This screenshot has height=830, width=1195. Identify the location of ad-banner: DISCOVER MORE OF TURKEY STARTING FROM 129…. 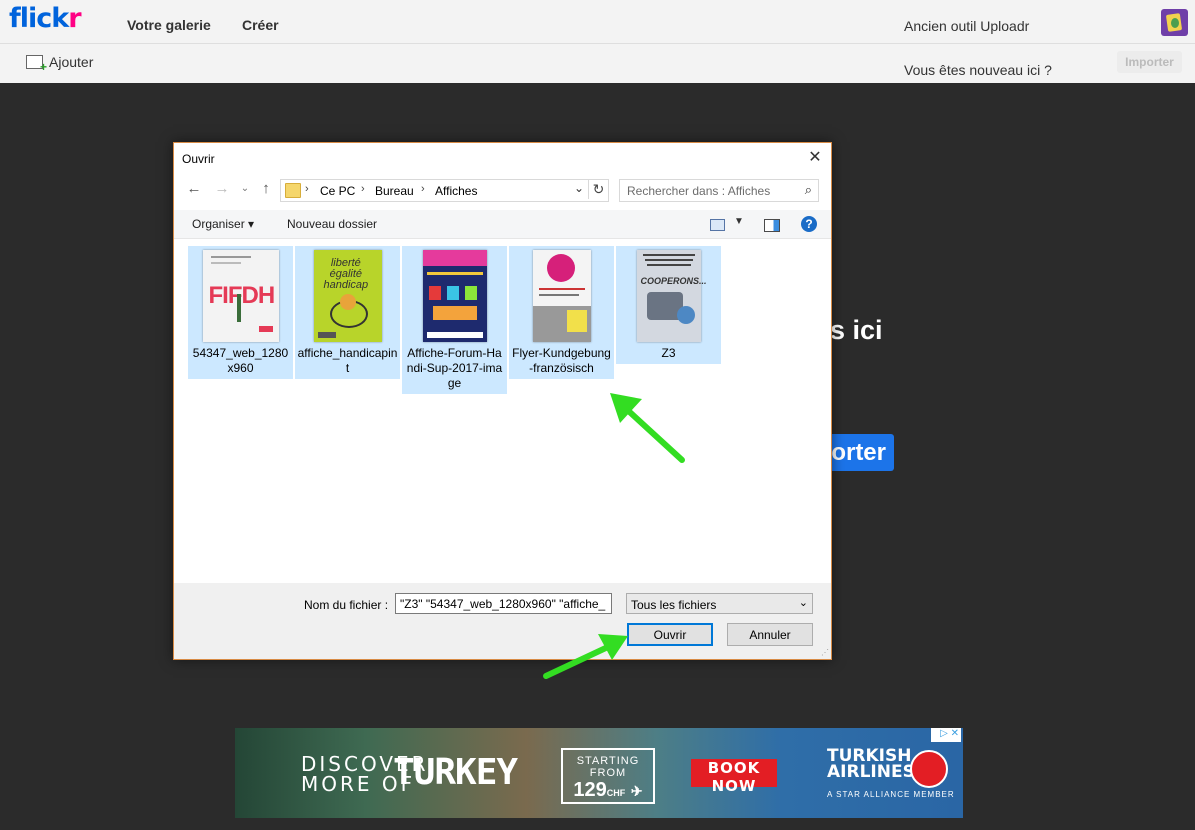
(599, 773).